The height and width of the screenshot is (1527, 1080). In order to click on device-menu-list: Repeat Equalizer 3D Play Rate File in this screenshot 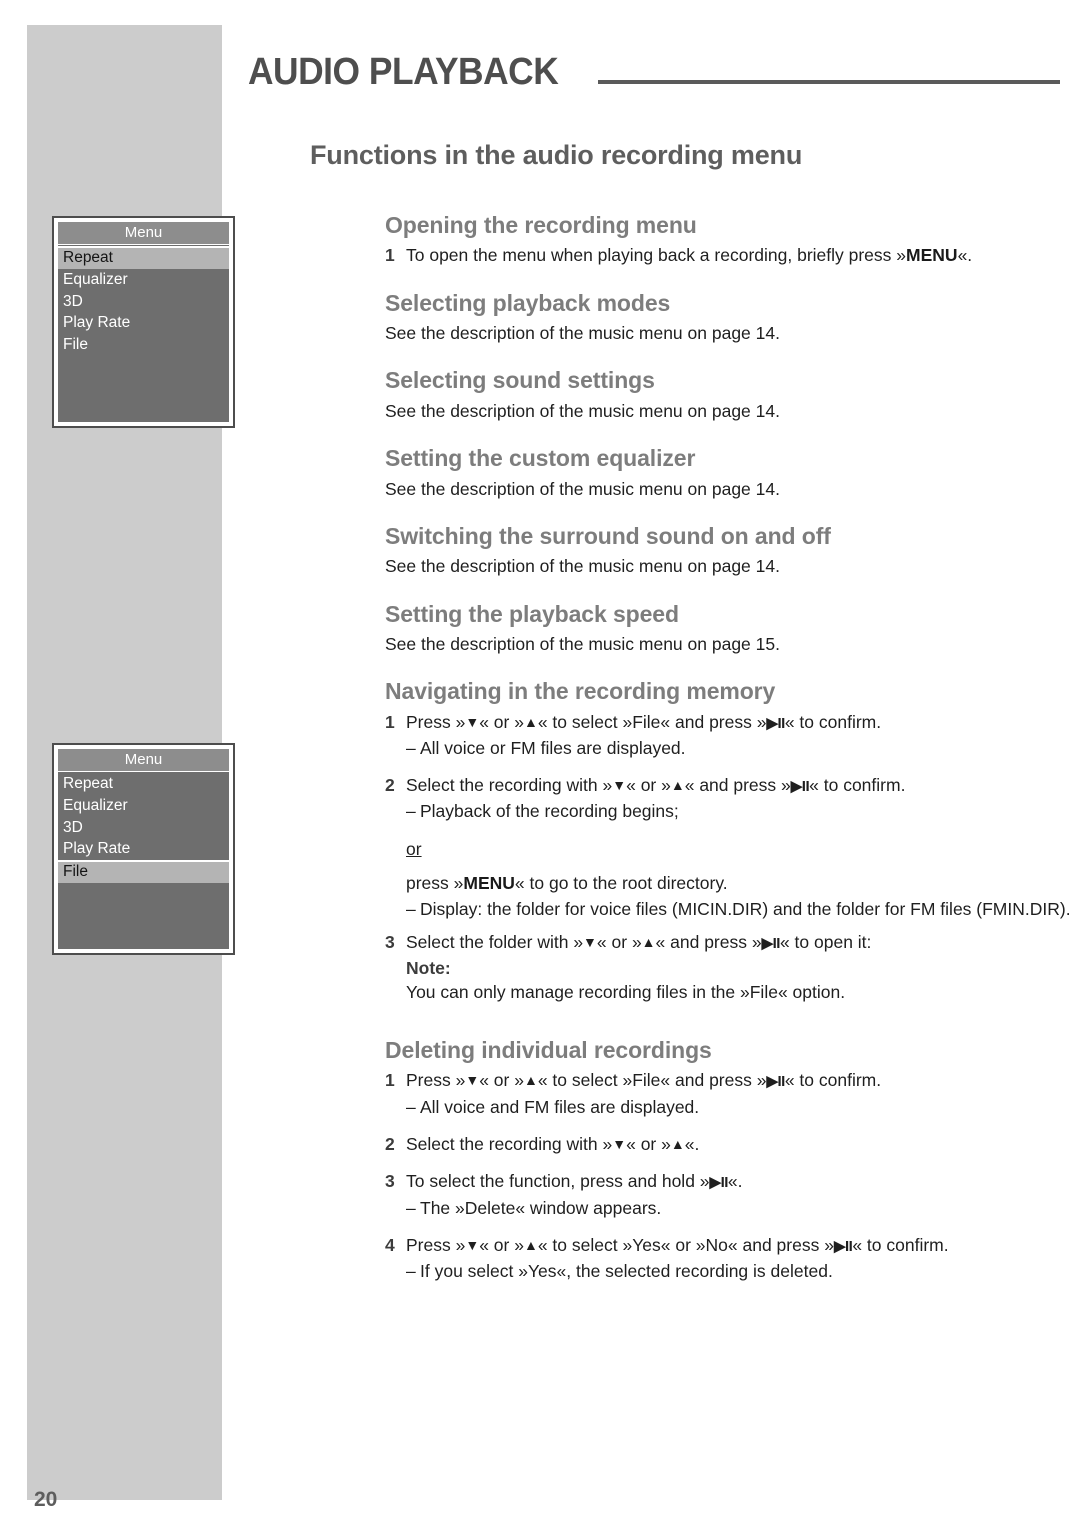, I will do `click(143, 860)`.